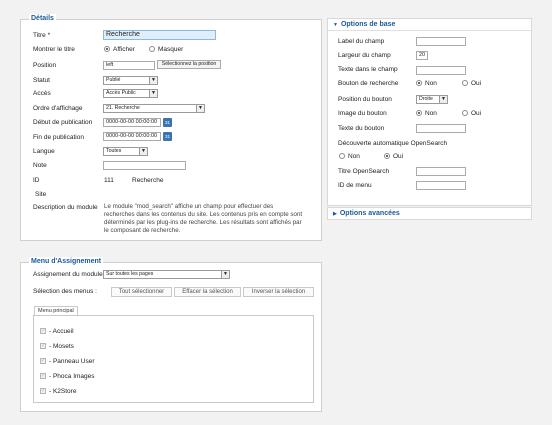 This screenshot has width=552, height=425. What do you see at coordinates (361, 41) in the screenshot?
I see `field-label-label: Label du champ` at bounding box center [361, 41].